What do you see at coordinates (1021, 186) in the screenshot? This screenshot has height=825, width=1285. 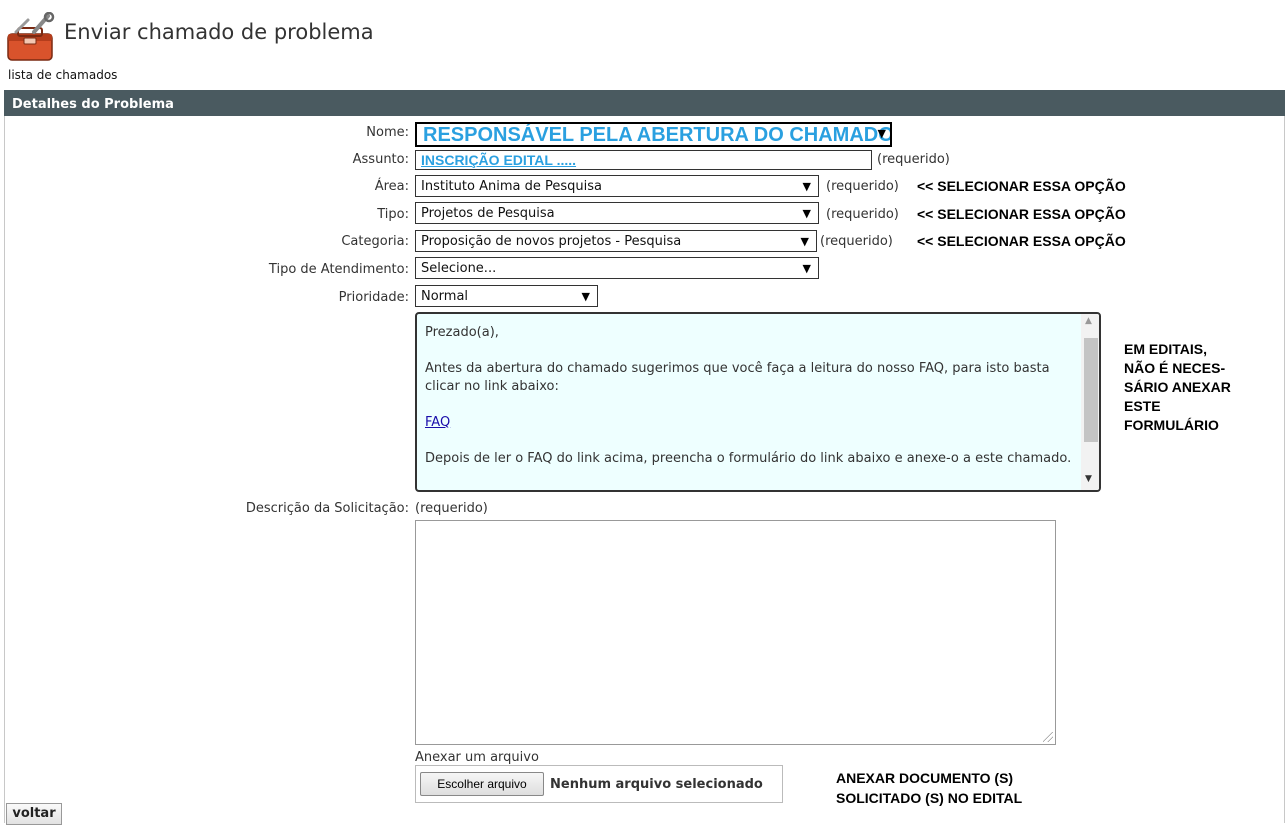 I see `area-annotation: << SELECIONAR ESSA OPÇÃO` at bounding box center [1021, 186].